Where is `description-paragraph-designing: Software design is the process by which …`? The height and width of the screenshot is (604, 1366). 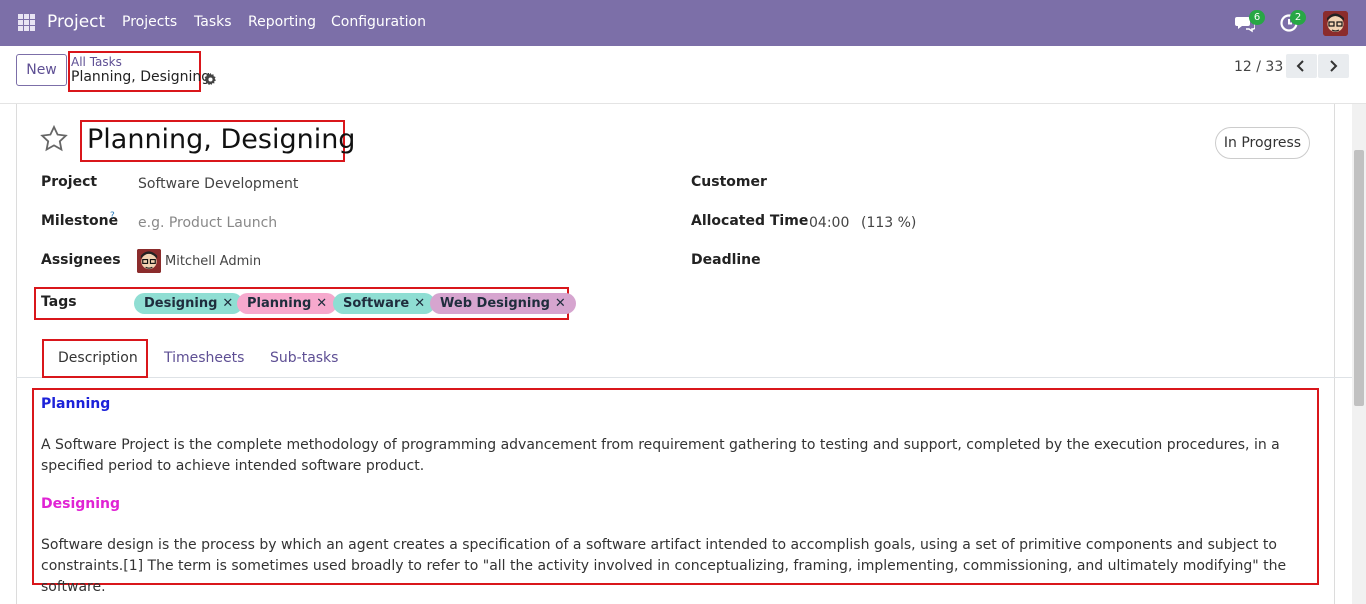 description-paragraph-designing: Software design is the process by which … is located at coordinates (676, 566).